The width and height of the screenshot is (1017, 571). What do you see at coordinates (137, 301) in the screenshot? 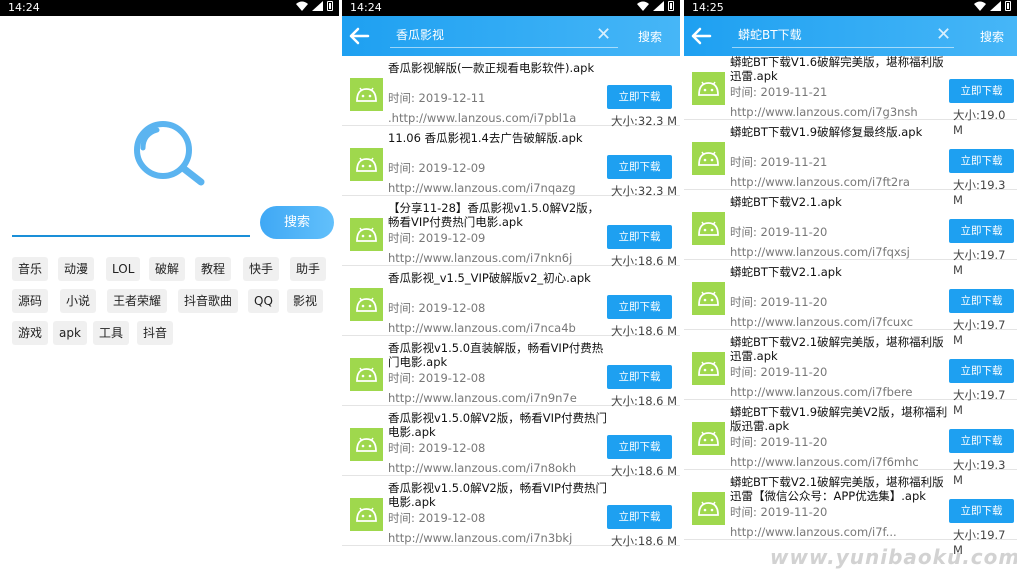
I see `tag-honor-of-kings: 王者荣耀` at bounding box center [137, 301].